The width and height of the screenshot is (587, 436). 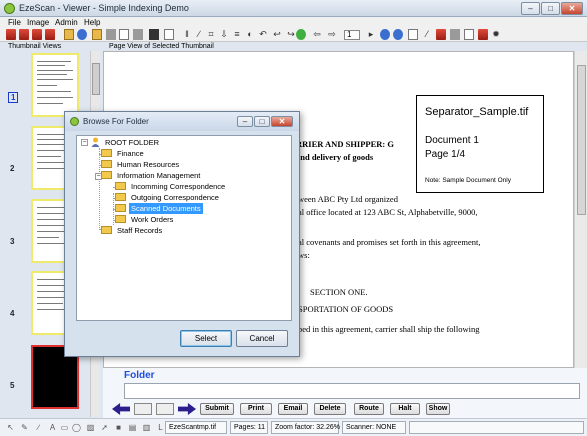 What do you see at coordinates (169, 34) in the screenshot?
I see `document-icon` at bounding box center [169, 34].